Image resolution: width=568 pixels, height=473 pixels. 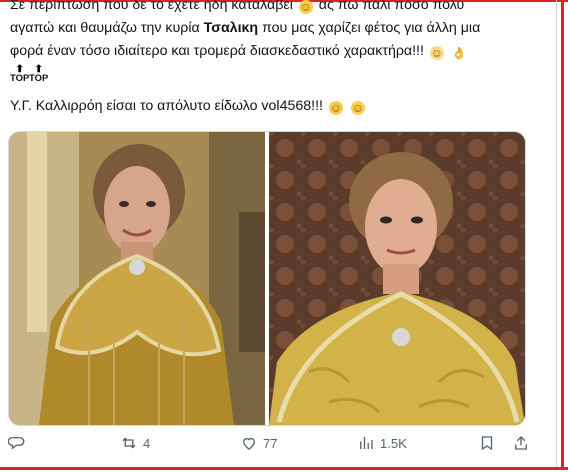 What do you see at coordinates (231, 28) in the screenshot?
I see `post-text-bold-name: Τσαλικη` at bounding box center [231, 28].